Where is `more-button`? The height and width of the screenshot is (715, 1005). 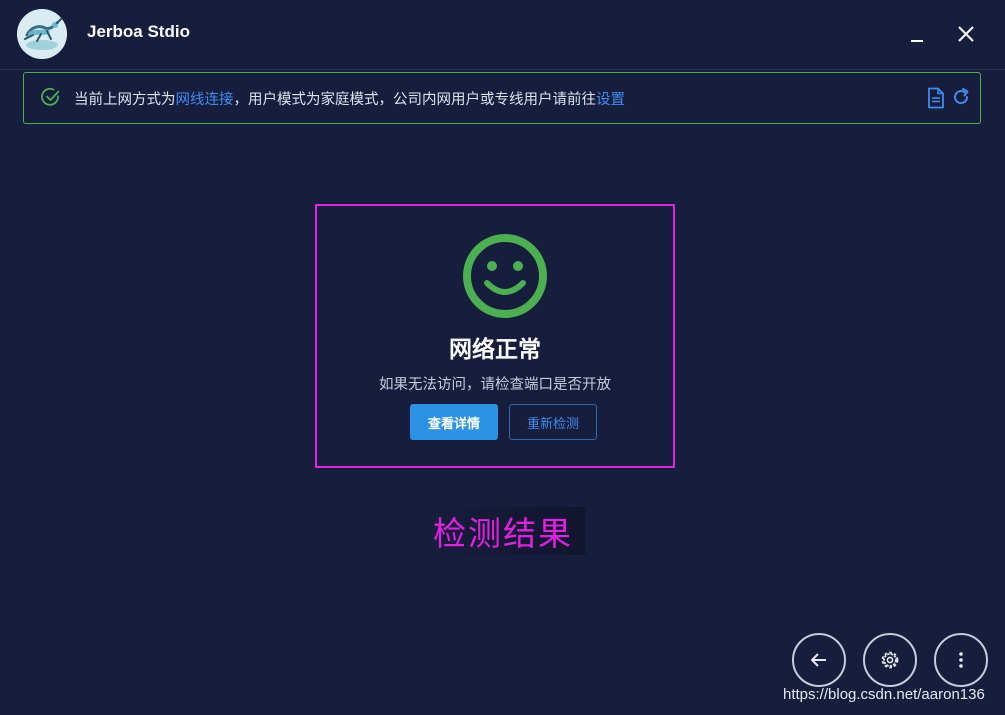 more-button is located at coordinates (961, 660).